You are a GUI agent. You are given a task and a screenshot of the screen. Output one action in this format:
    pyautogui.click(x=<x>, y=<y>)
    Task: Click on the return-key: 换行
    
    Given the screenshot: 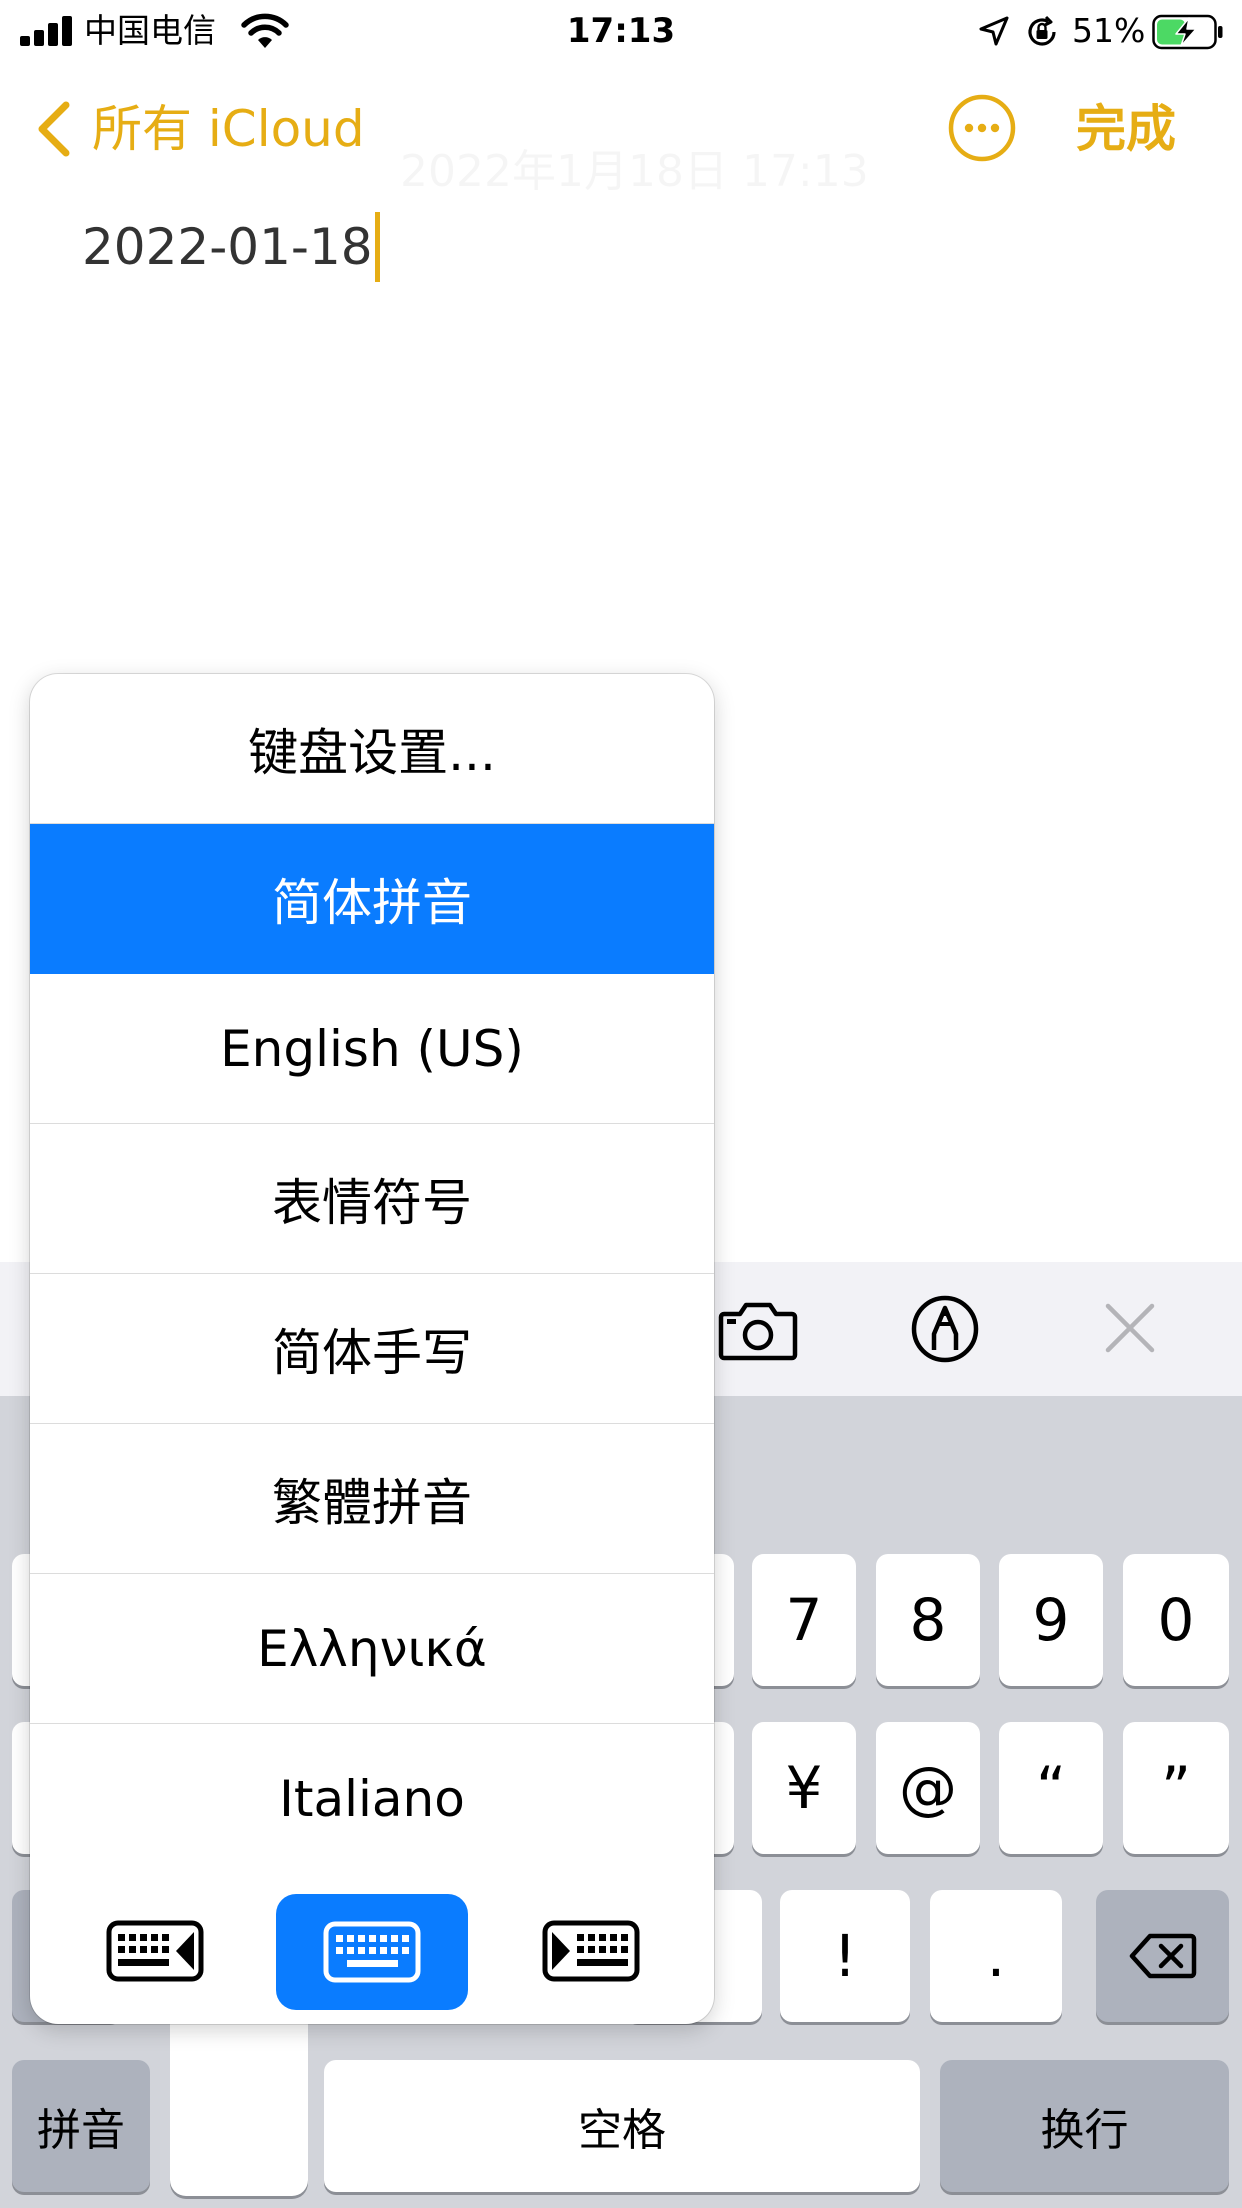 What is the action you would take?
    pyautogui.click(x=1084, y=2126)
    